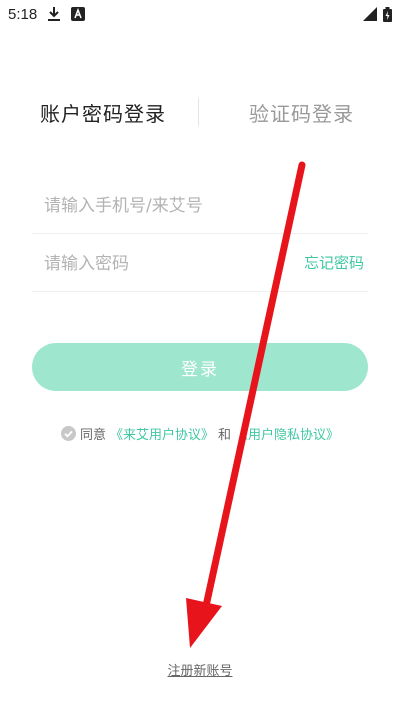 The image size is (400, 710). I want to click on agree-and: 和, so click(225, 435).